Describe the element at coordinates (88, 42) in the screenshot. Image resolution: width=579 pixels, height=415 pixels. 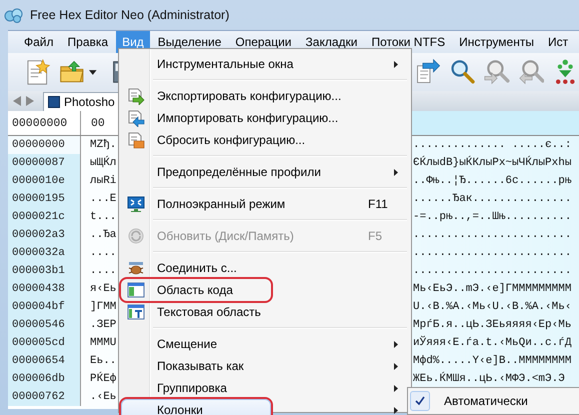
I see `menu-item: Правка` at that location.